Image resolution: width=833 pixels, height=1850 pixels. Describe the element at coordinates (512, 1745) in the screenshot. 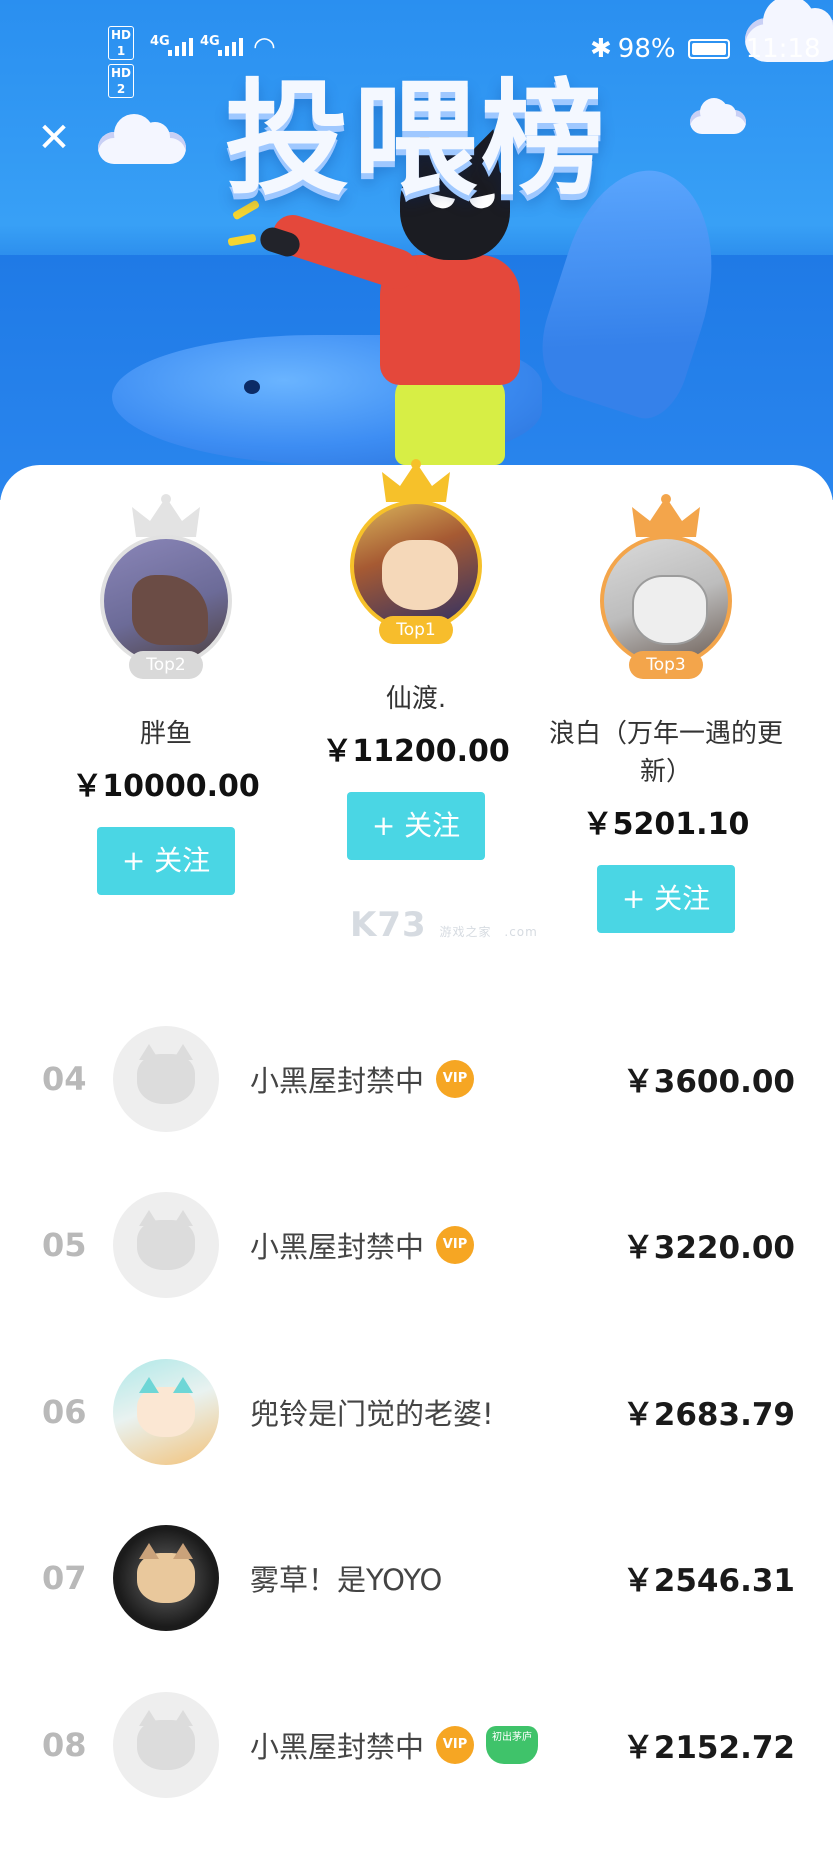

I see `level-badge-icon: 初出茅庐` at that location.